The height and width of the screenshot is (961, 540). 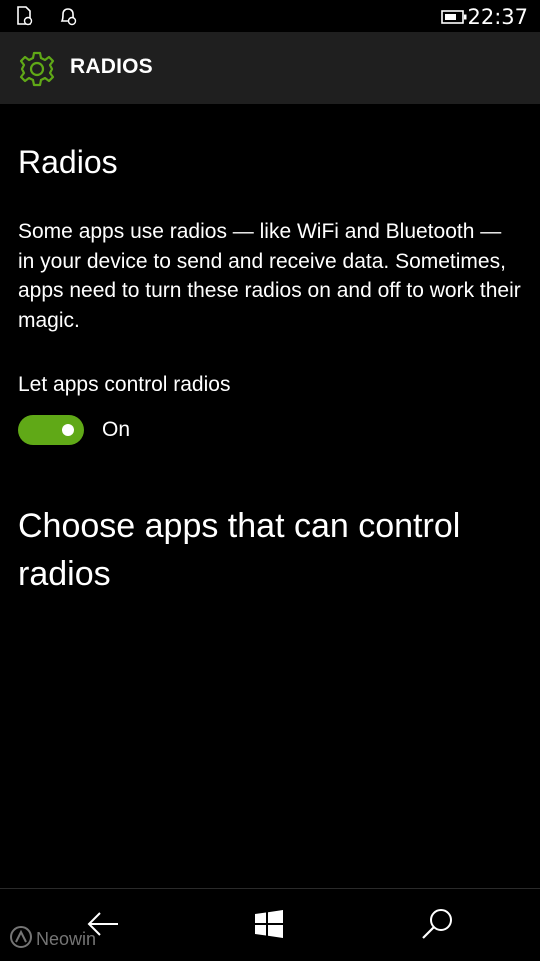 I want to click on section-title: Choose apps that can control radios, so click(x=239, y=550).